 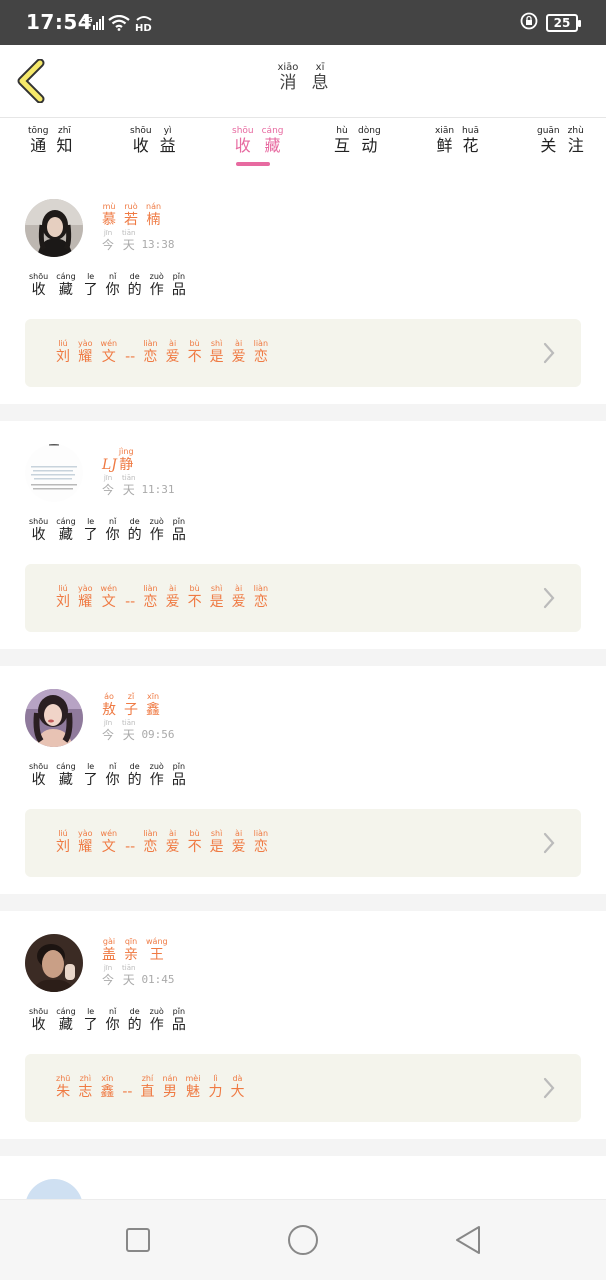 I want to click on circle-nav-icon, so click(x=303, y=1240).